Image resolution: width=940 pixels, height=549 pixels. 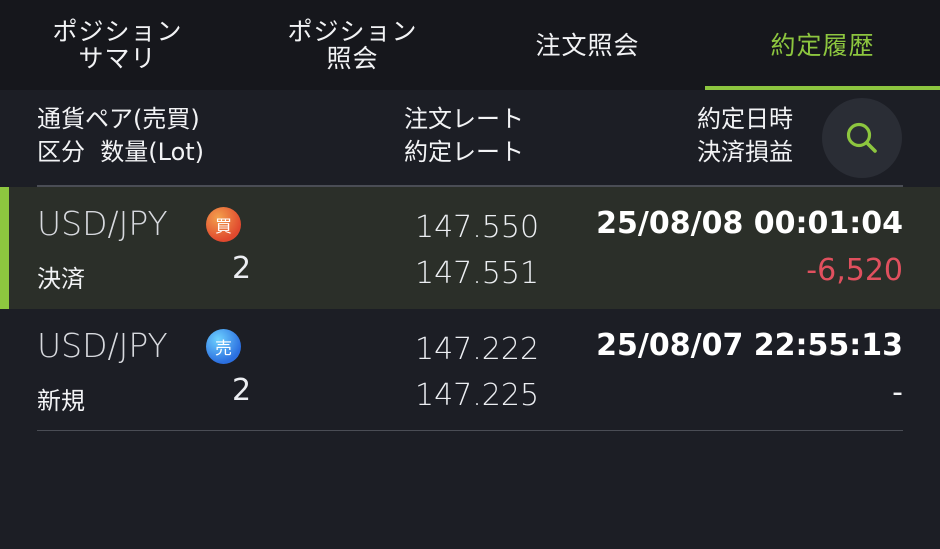 What do you see at coordinates (477, 227) in the screenshot?
I see `order-rate: 147.550` at bounding box center [477, 227].